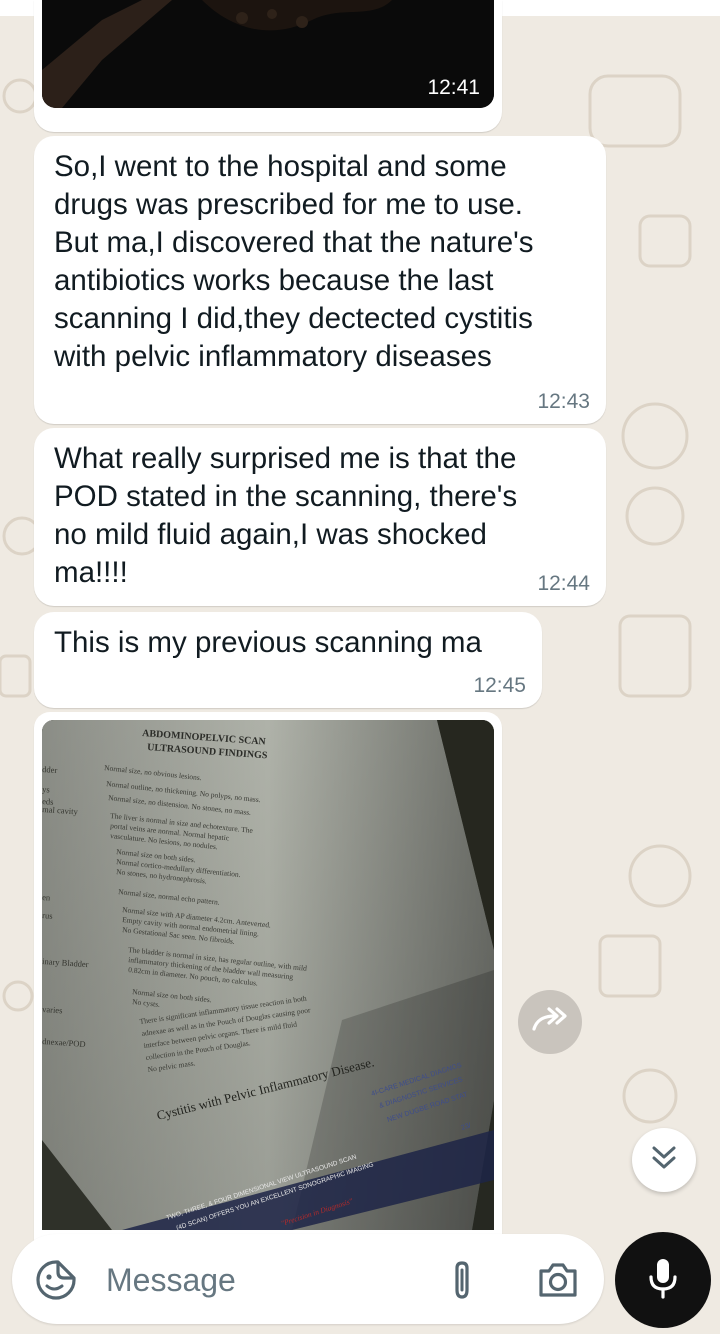  I want to click on message-text: This is my previous scanning ma, so click(268, 642).